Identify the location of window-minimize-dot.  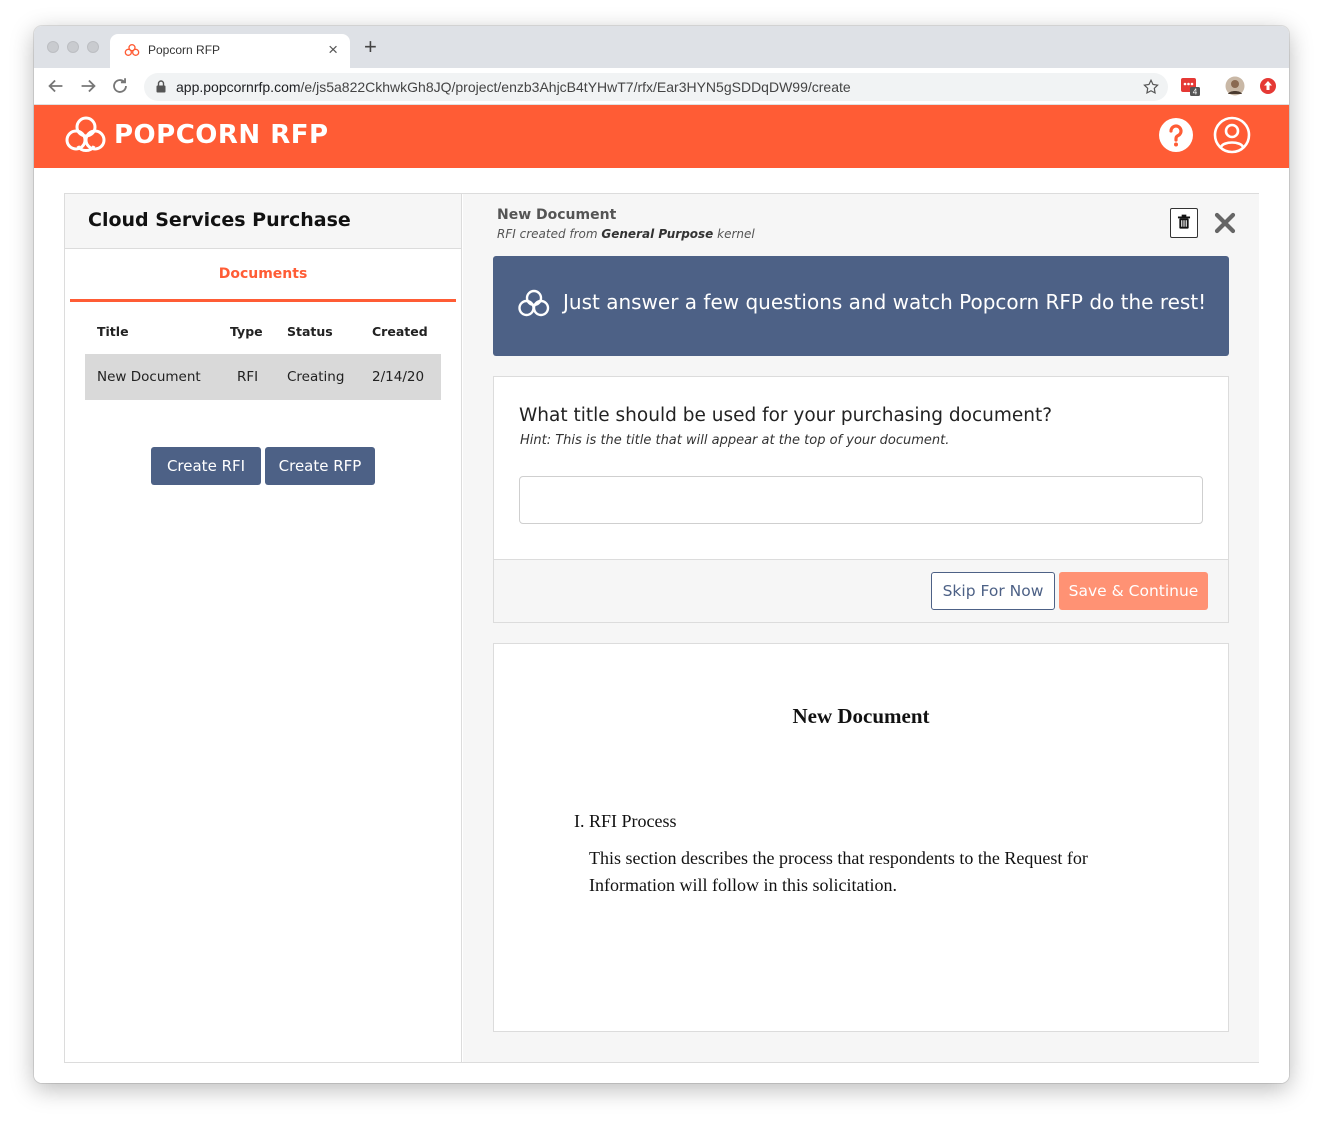
(73, 47).